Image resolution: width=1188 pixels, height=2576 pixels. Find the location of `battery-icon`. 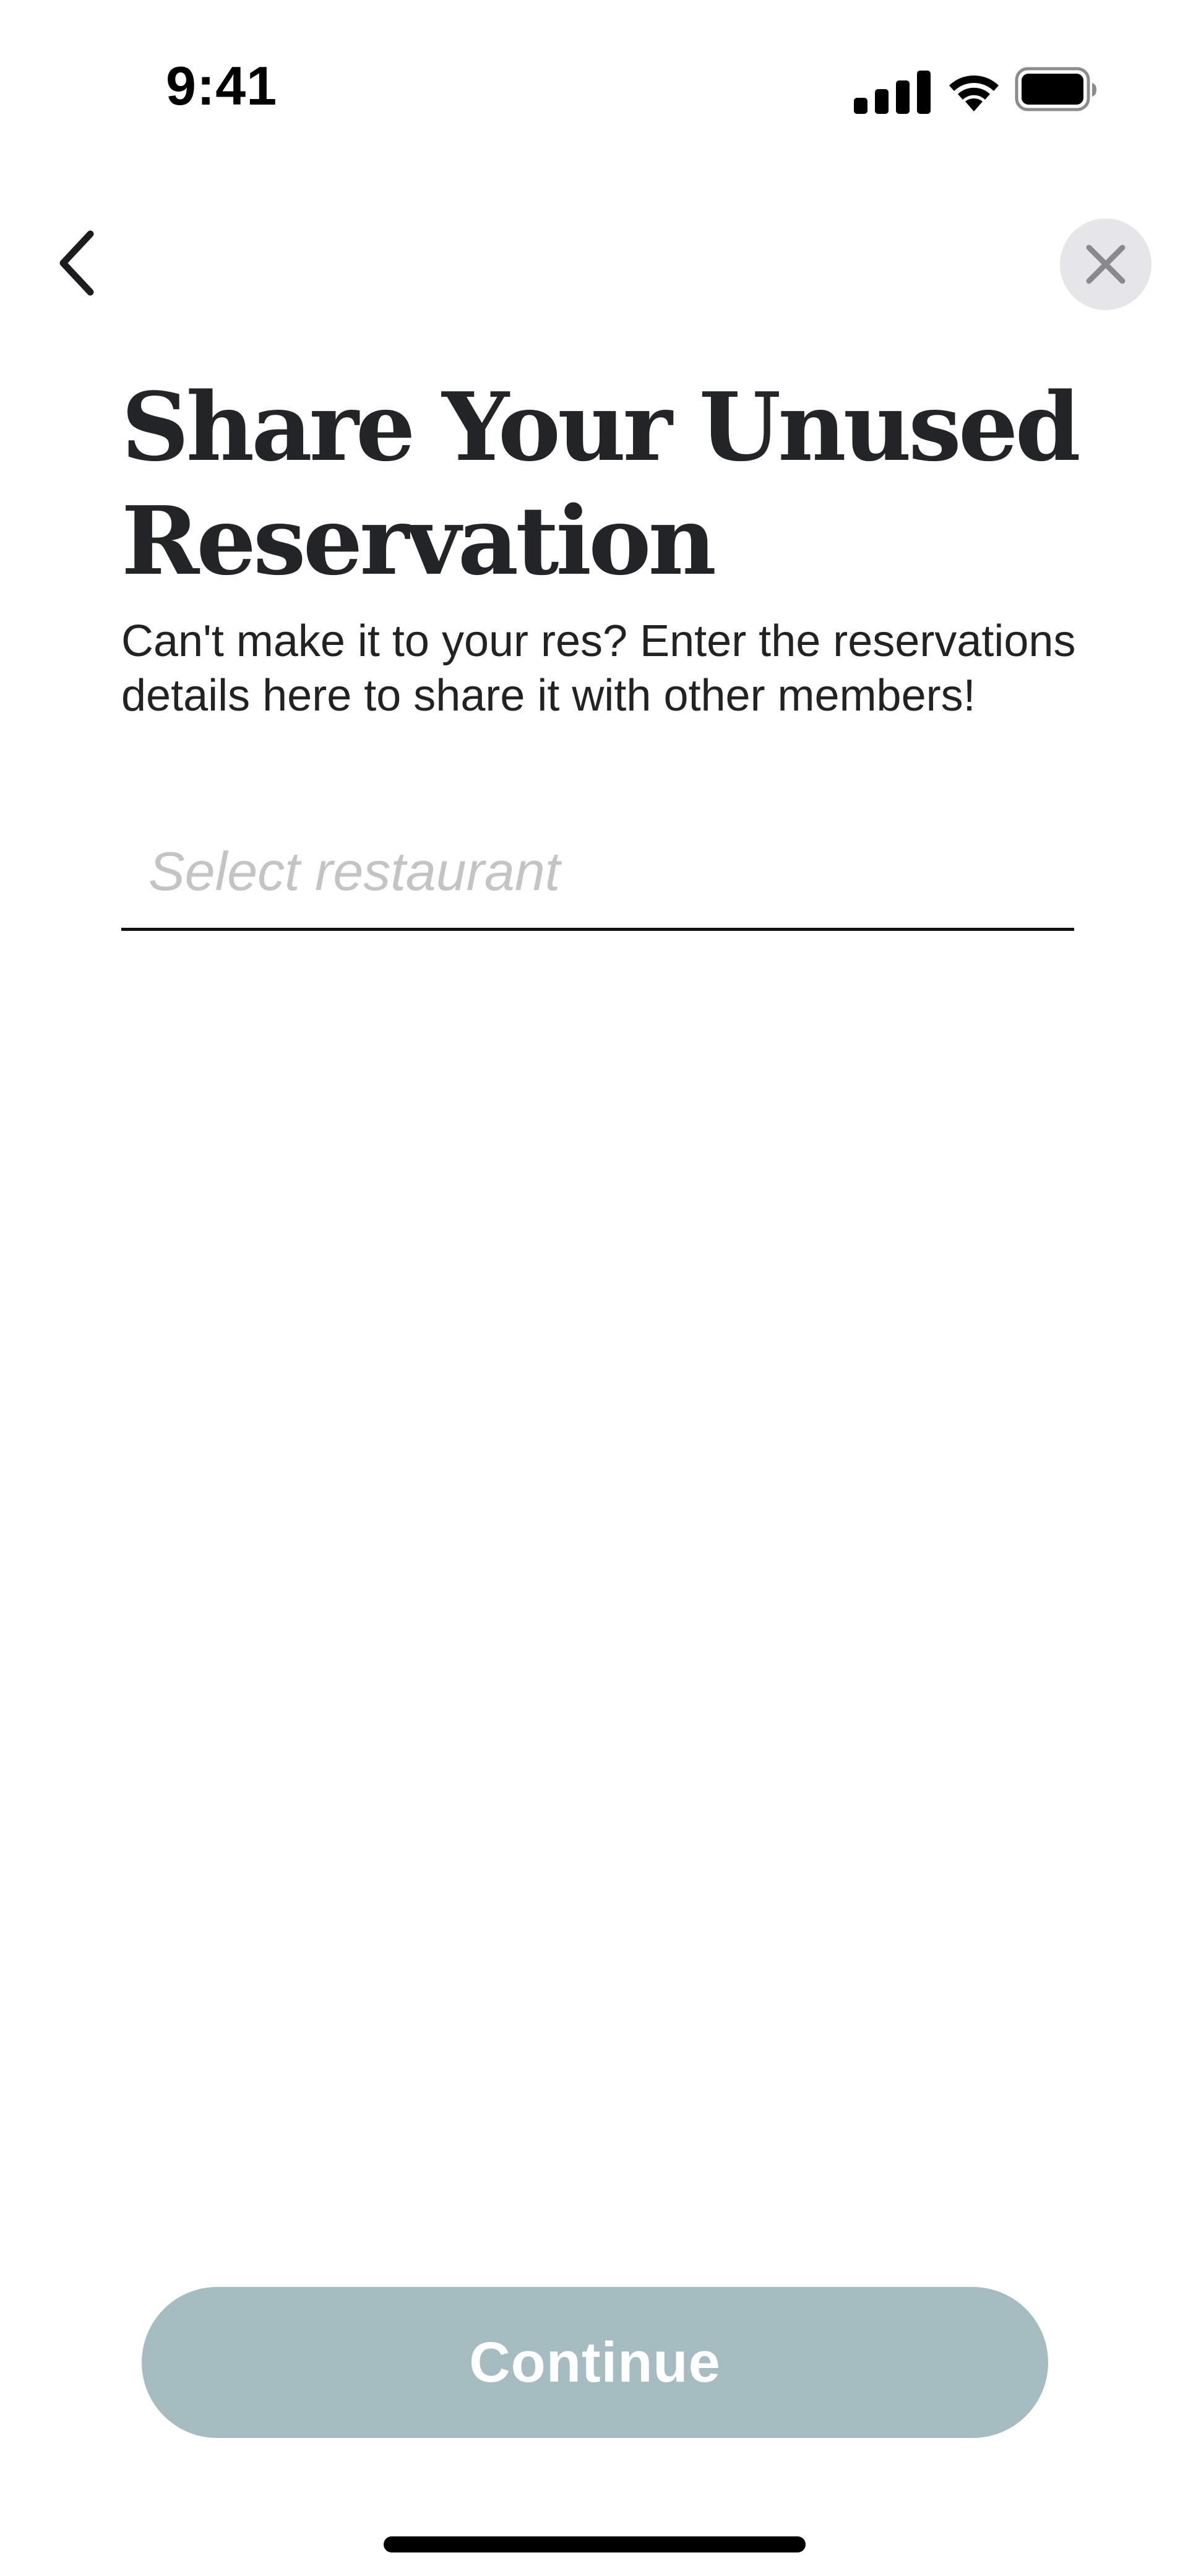

battery-icon is located at coordinates (1055, 89).